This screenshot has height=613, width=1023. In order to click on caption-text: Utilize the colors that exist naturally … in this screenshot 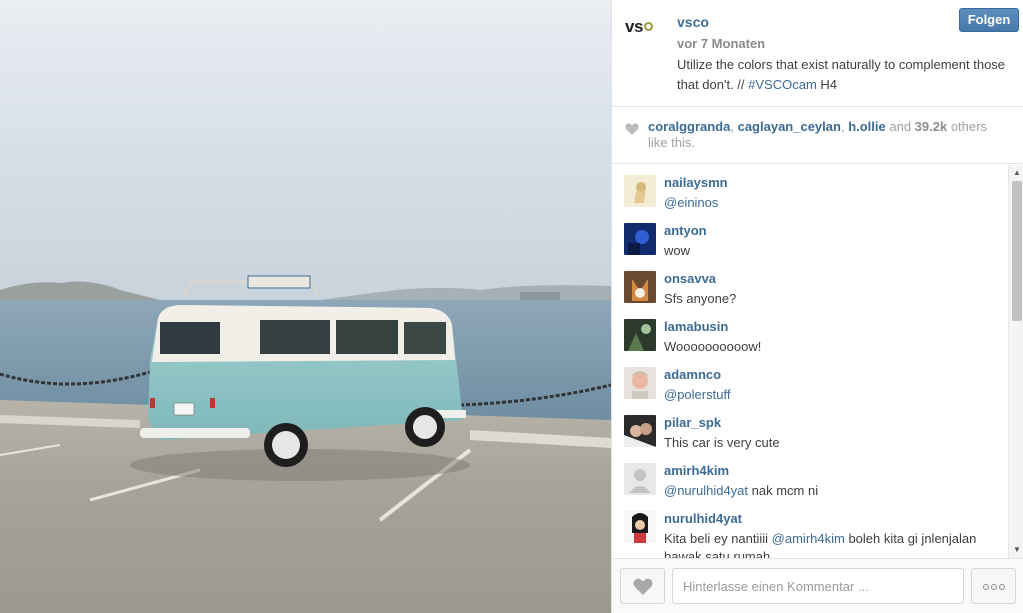, I will do `click(841, 74)`.